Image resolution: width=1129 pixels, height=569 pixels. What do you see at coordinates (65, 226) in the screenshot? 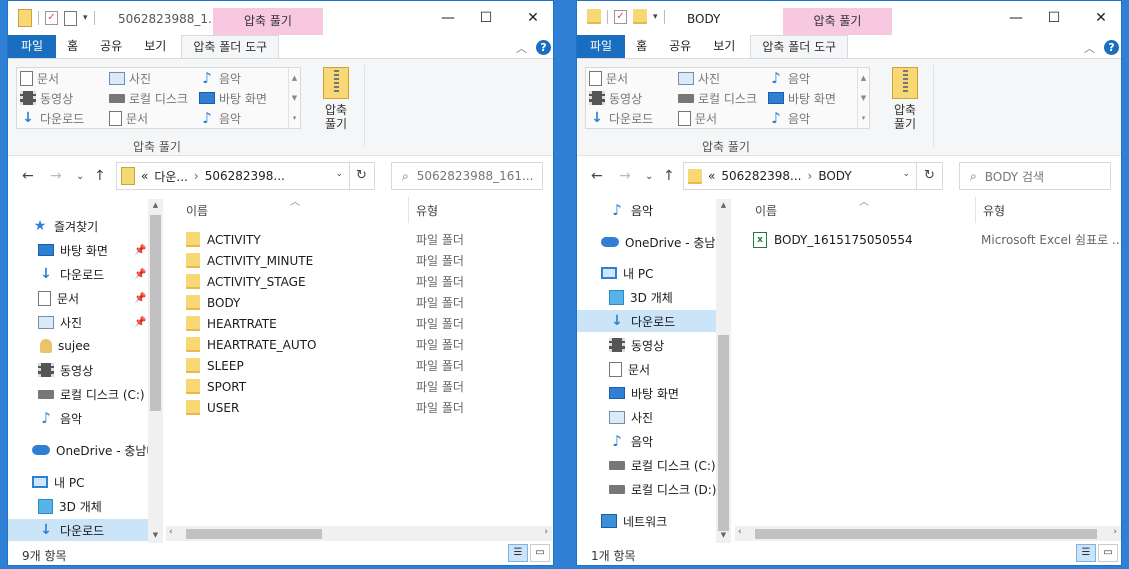
I see `nav-item-quick-access: ★ 즐겨찾기` at bounding box center [65, 226].